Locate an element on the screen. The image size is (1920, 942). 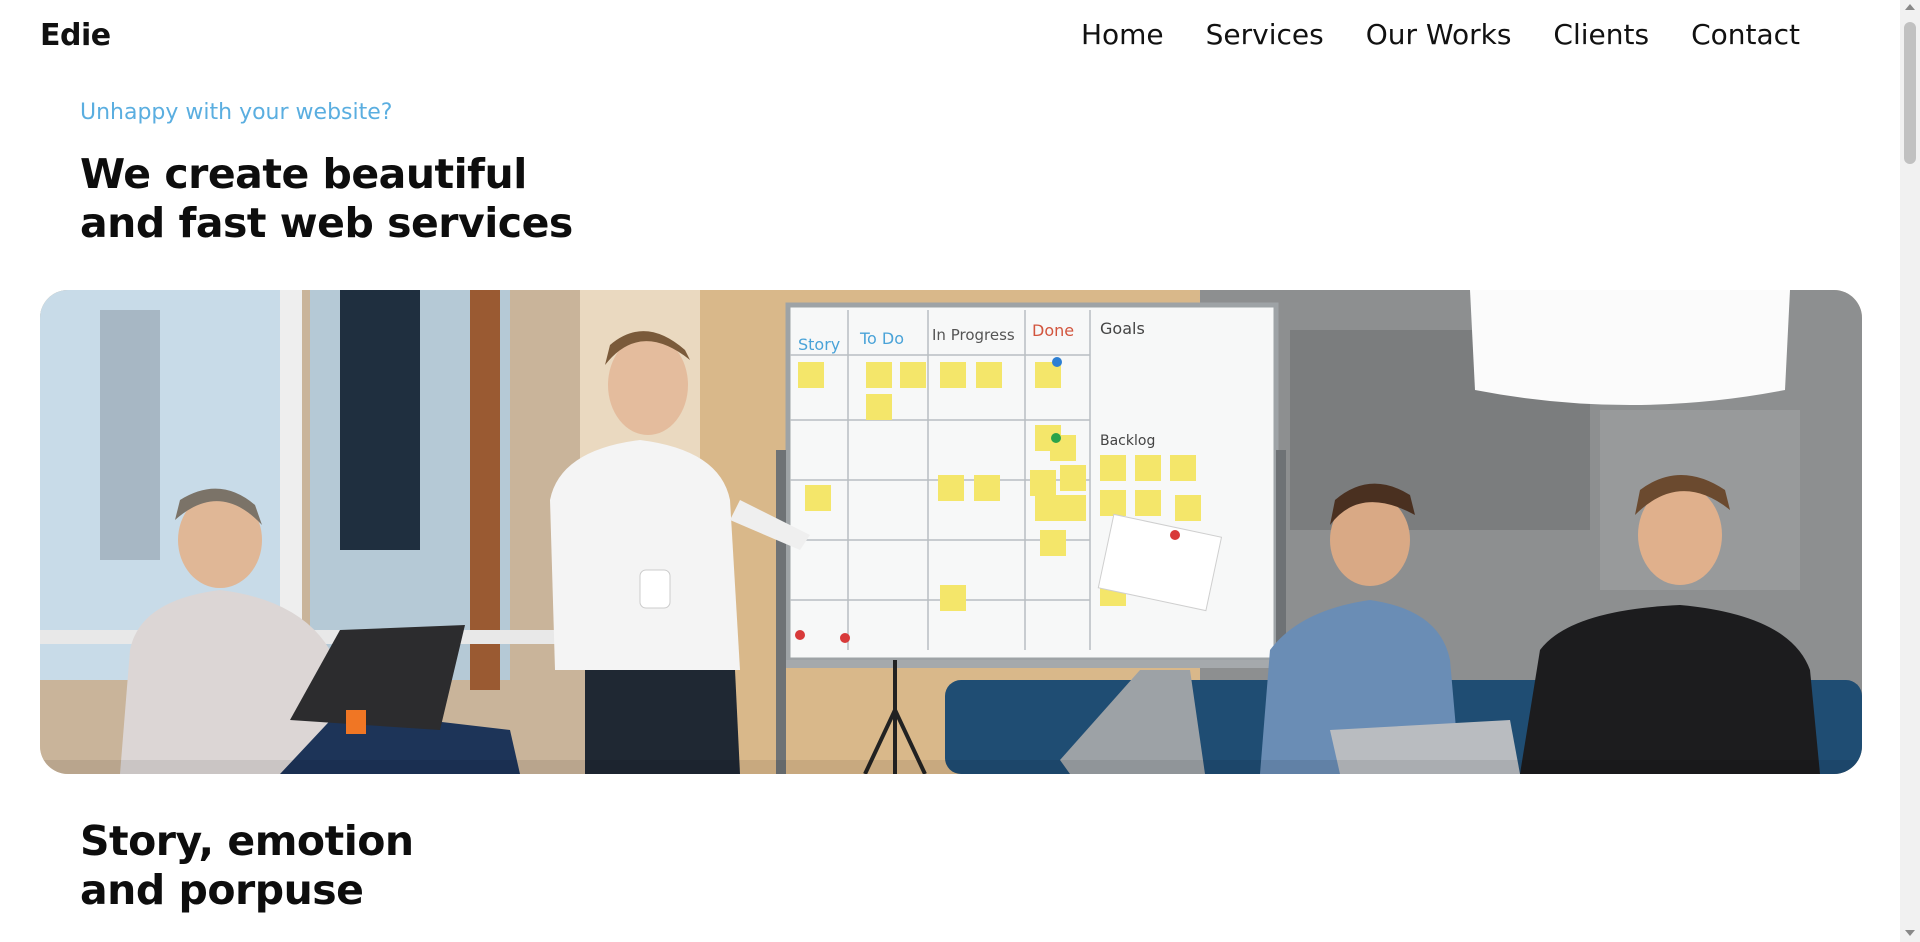
nav-clients-link: Clients is located at coordinates (1601, 34).